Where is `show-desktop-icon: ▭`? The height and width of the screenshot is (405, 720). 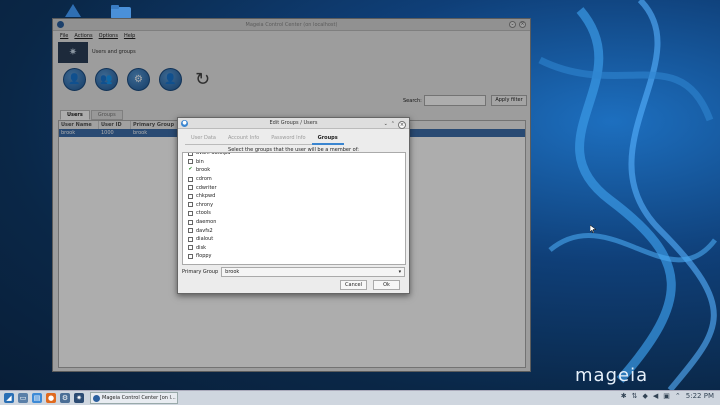
show-desktop-icon: ▭ is located at coordinates (23, 398).